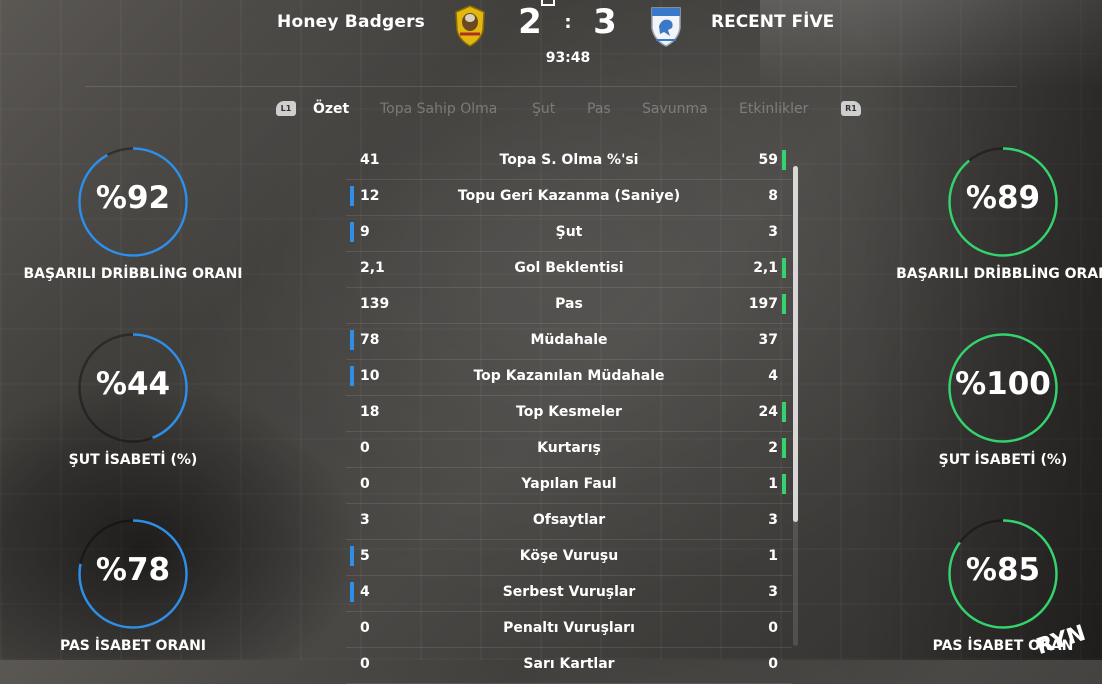 This screenshot has height=684, width=1102. Describe the element at coordinates (599, 109) in the screenshot. I see `tab-pas: Pas` at that location.